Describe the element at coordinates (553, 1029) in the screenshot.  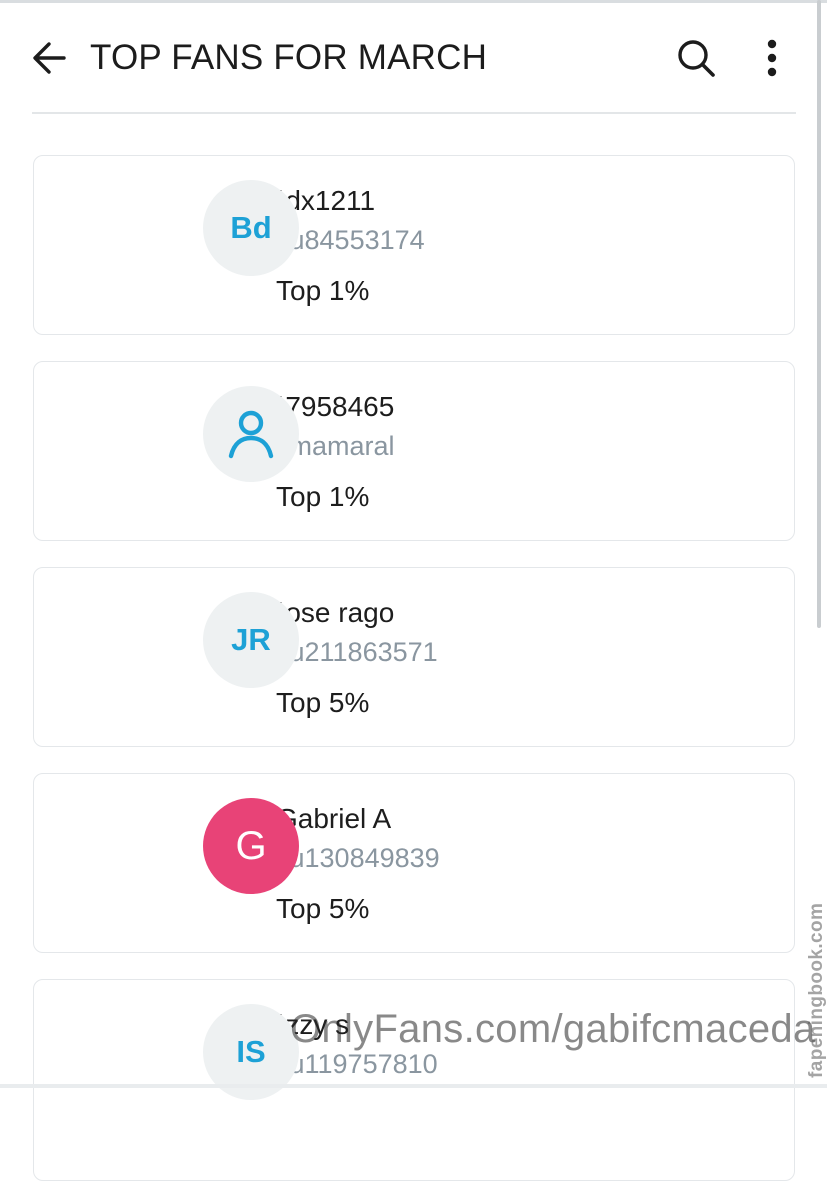
I see `watermark-text: OnlyFans.com/gabifcmaceda` at that location.